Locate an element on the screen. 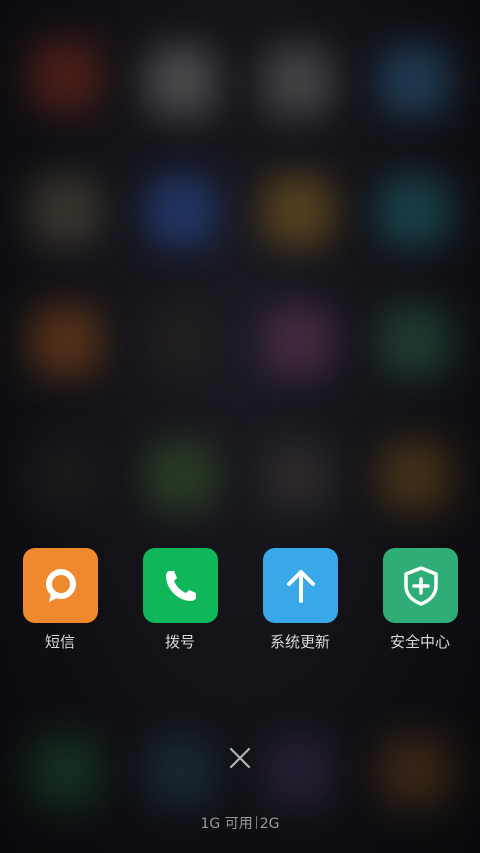 The height and width of the screenshot is (853, 480). phone-handset-icon is located at coordinates (180, 585).